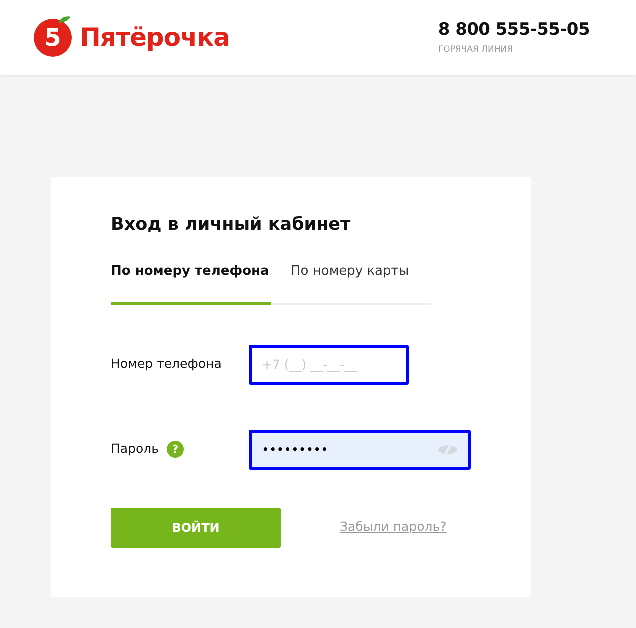 The image size is (636, 628). Describe the element at coordinates (514, 30) in the screenshot. I see `hotline-phone: 8 800 555-55-05` at that location.